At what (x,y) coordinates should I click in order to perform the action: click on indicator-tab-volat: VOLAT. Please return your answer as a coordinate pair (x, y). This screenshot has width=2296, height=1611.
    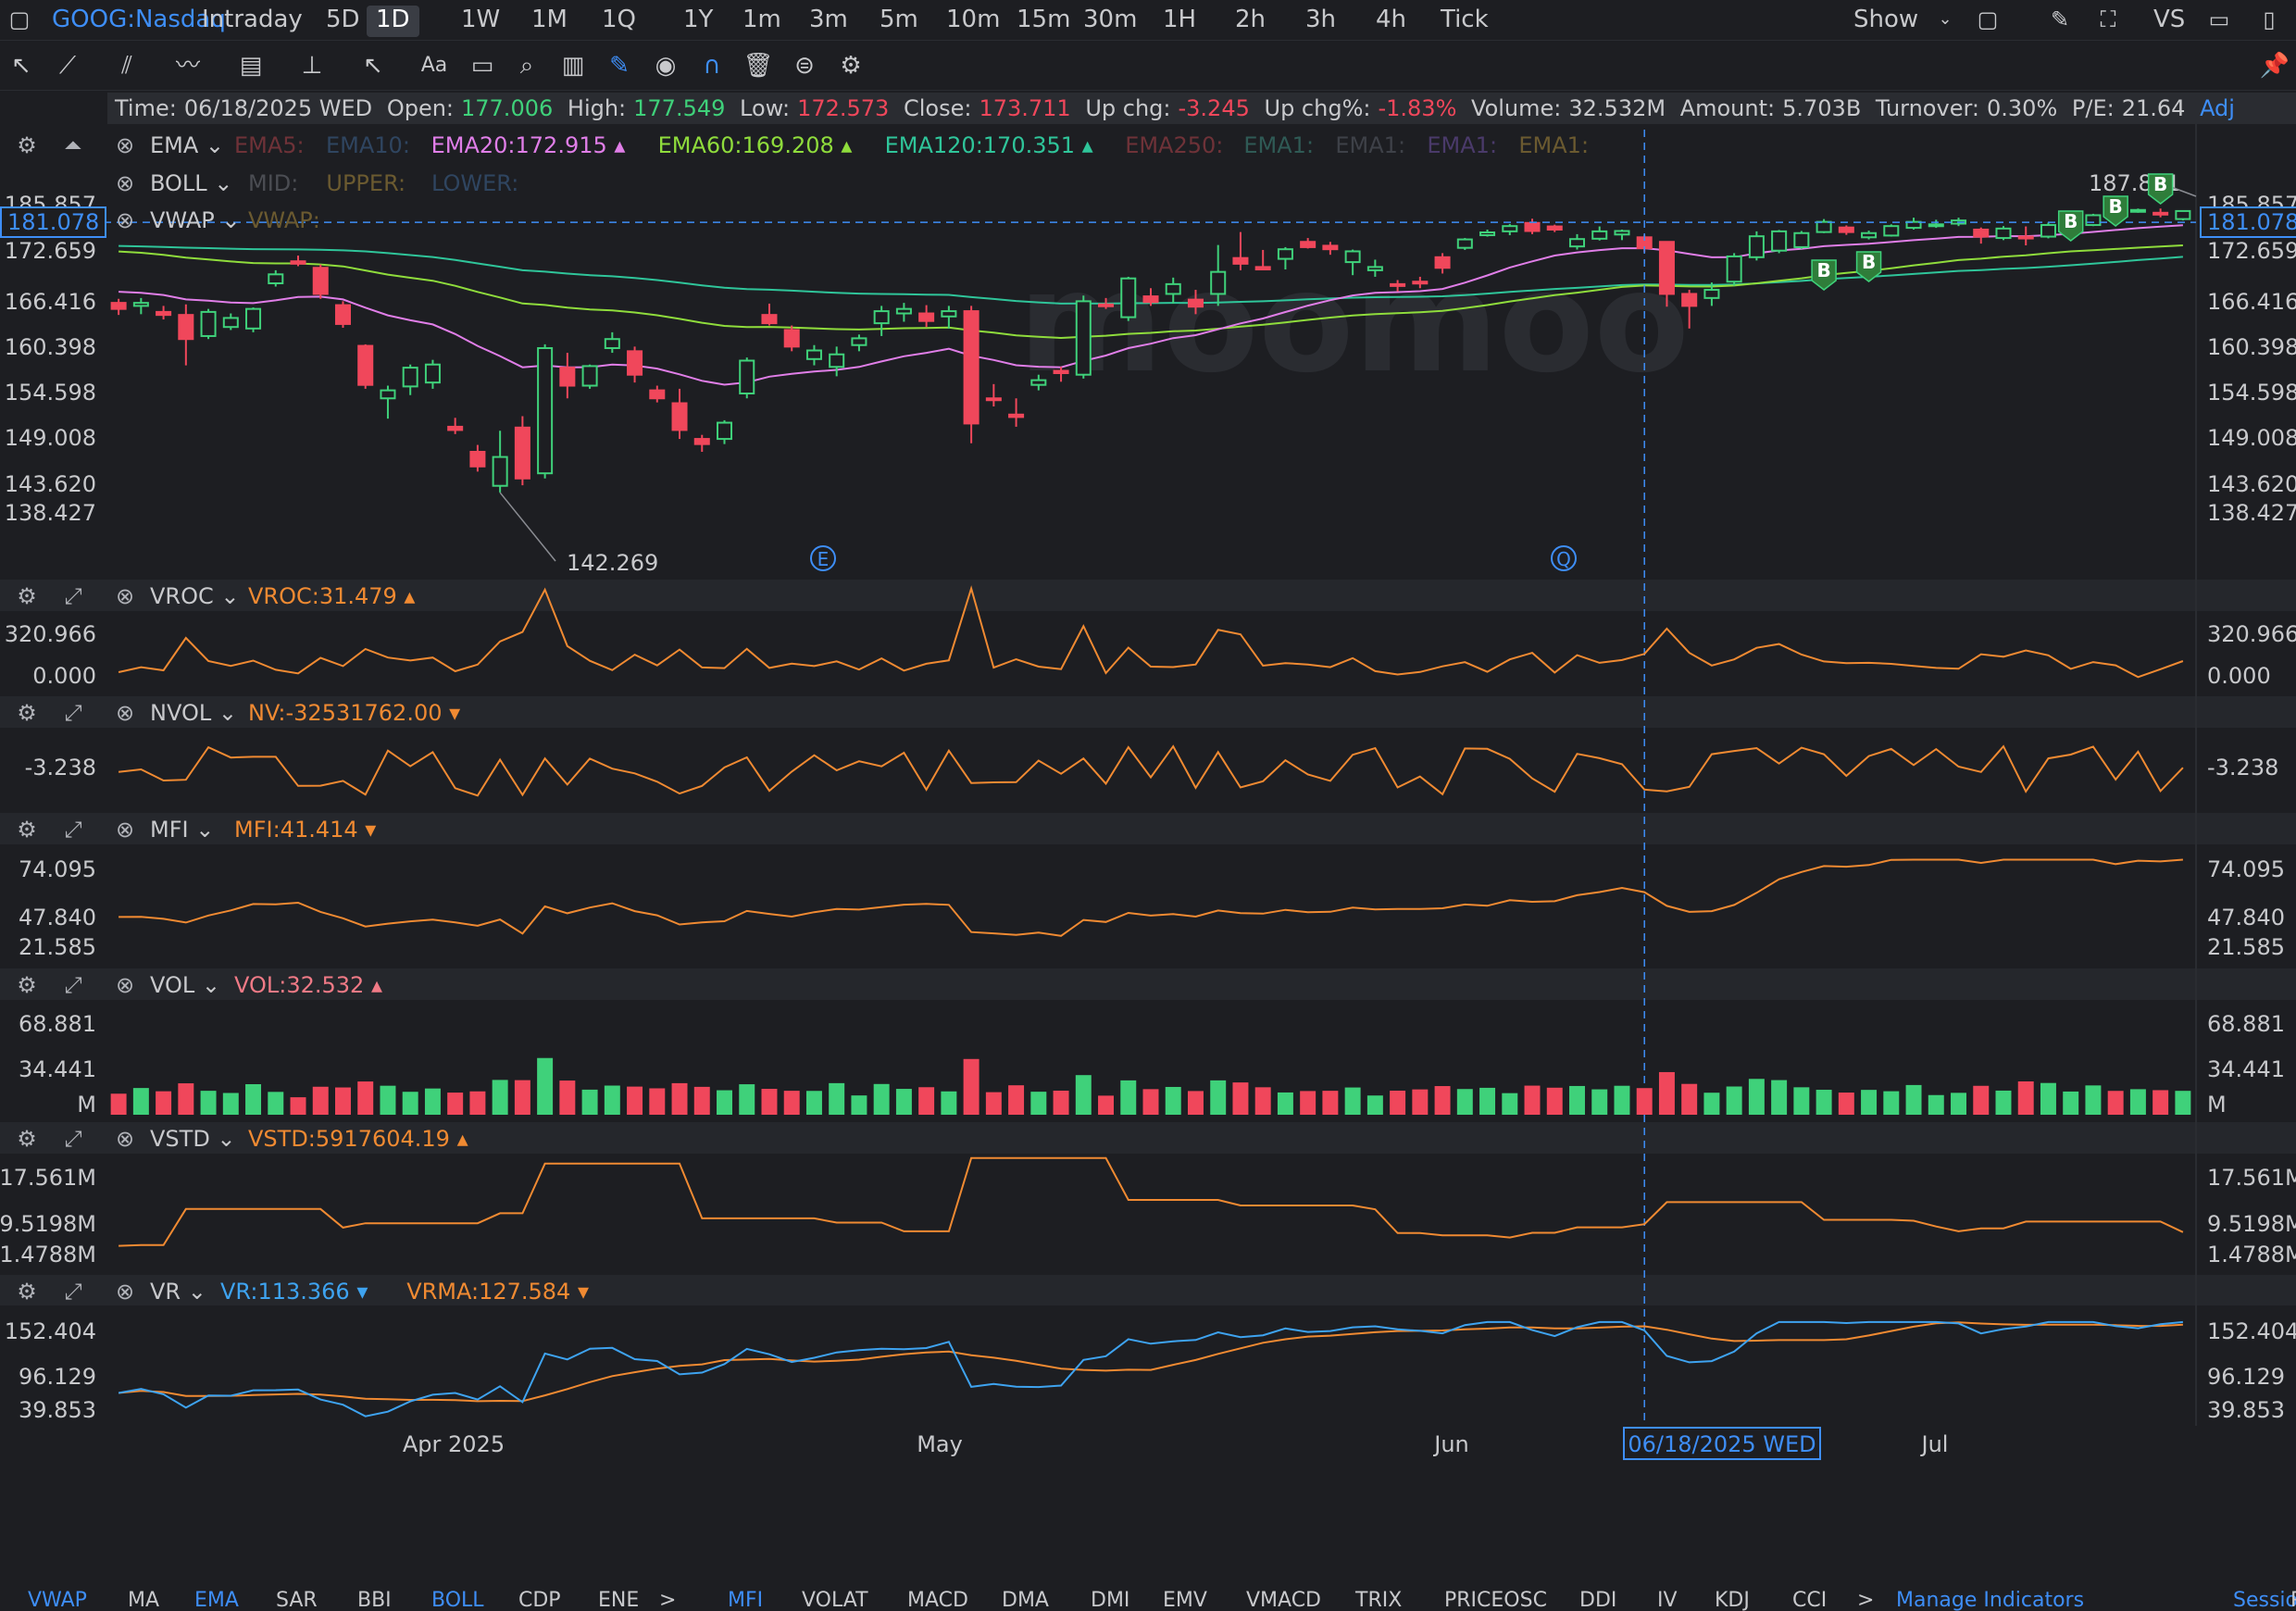
    Looking at the image, I should click on (835, 1600).